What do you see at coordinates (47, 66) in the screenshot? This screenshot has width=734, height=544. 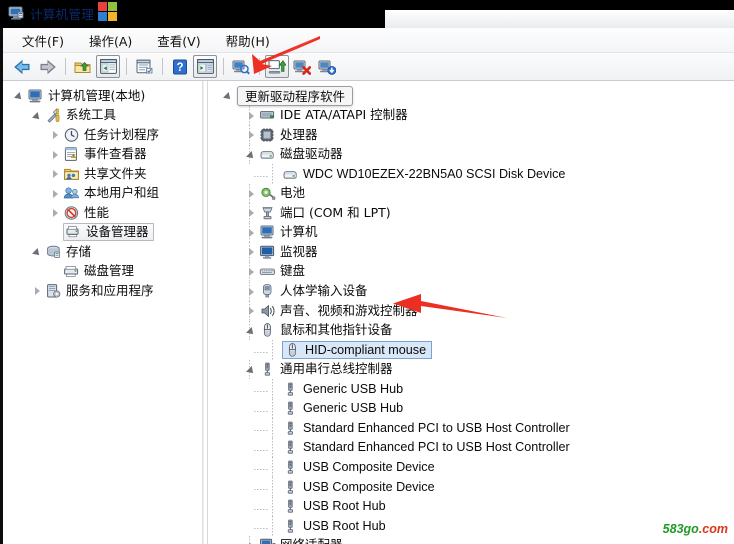 I see `forward-button` at bounding box center [47, 66].